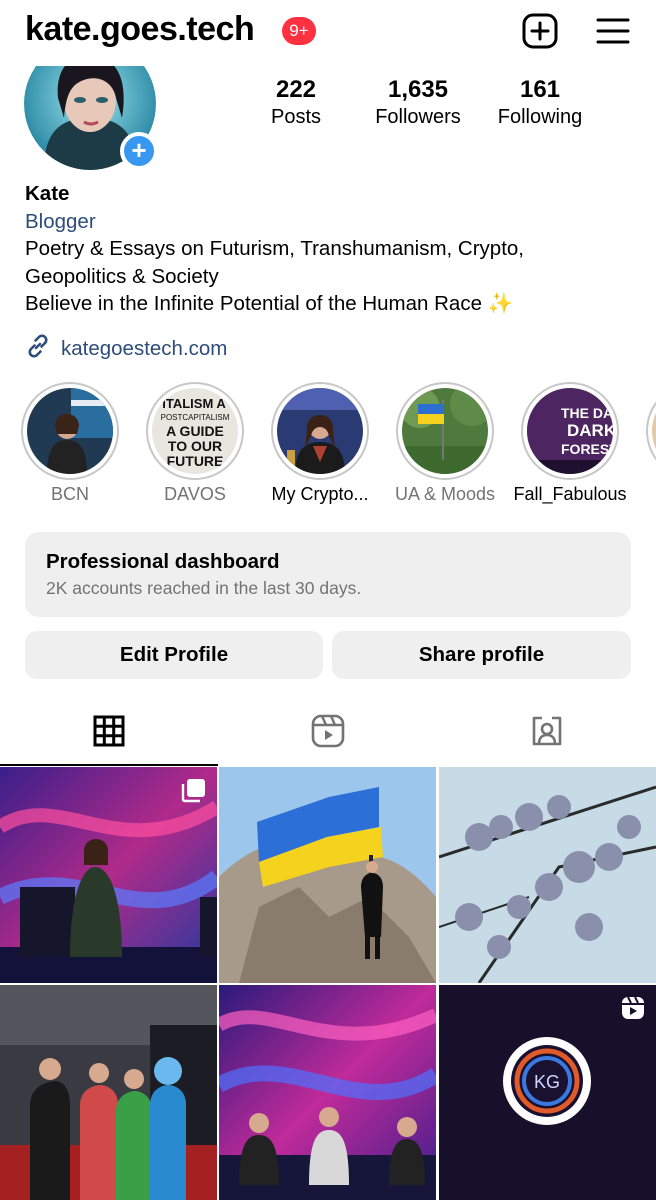 Image resolution: width=656 pixels, height=1200 pixels. What do you see at coordinates (70, 443) in the screenshot?
I see `highlight-item: BCN` at bounding box center [70, 443].